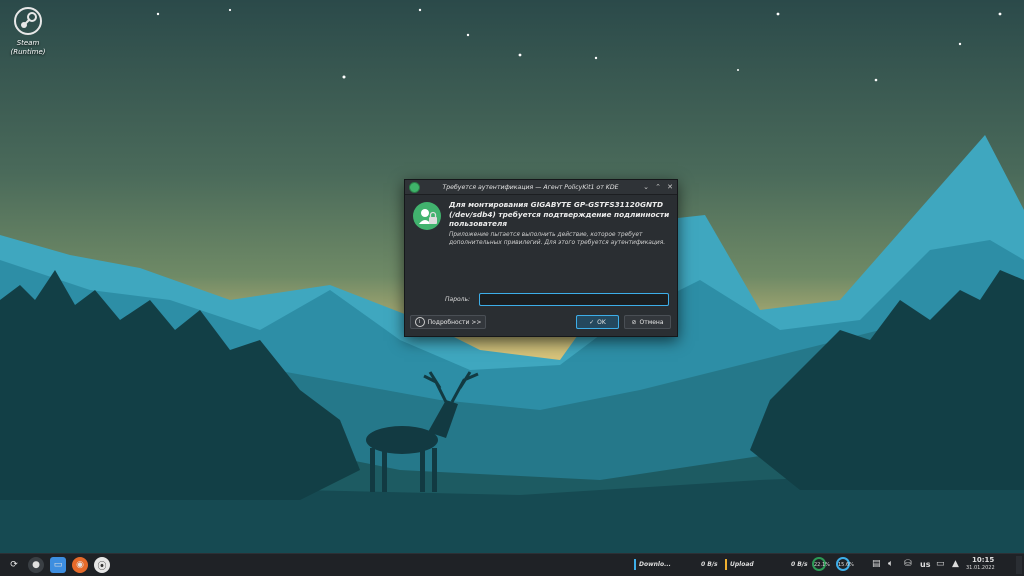  Describe the element at coordinates (28, 43) in the screenshot. I see `steam-label-line1: Steam` at that location.